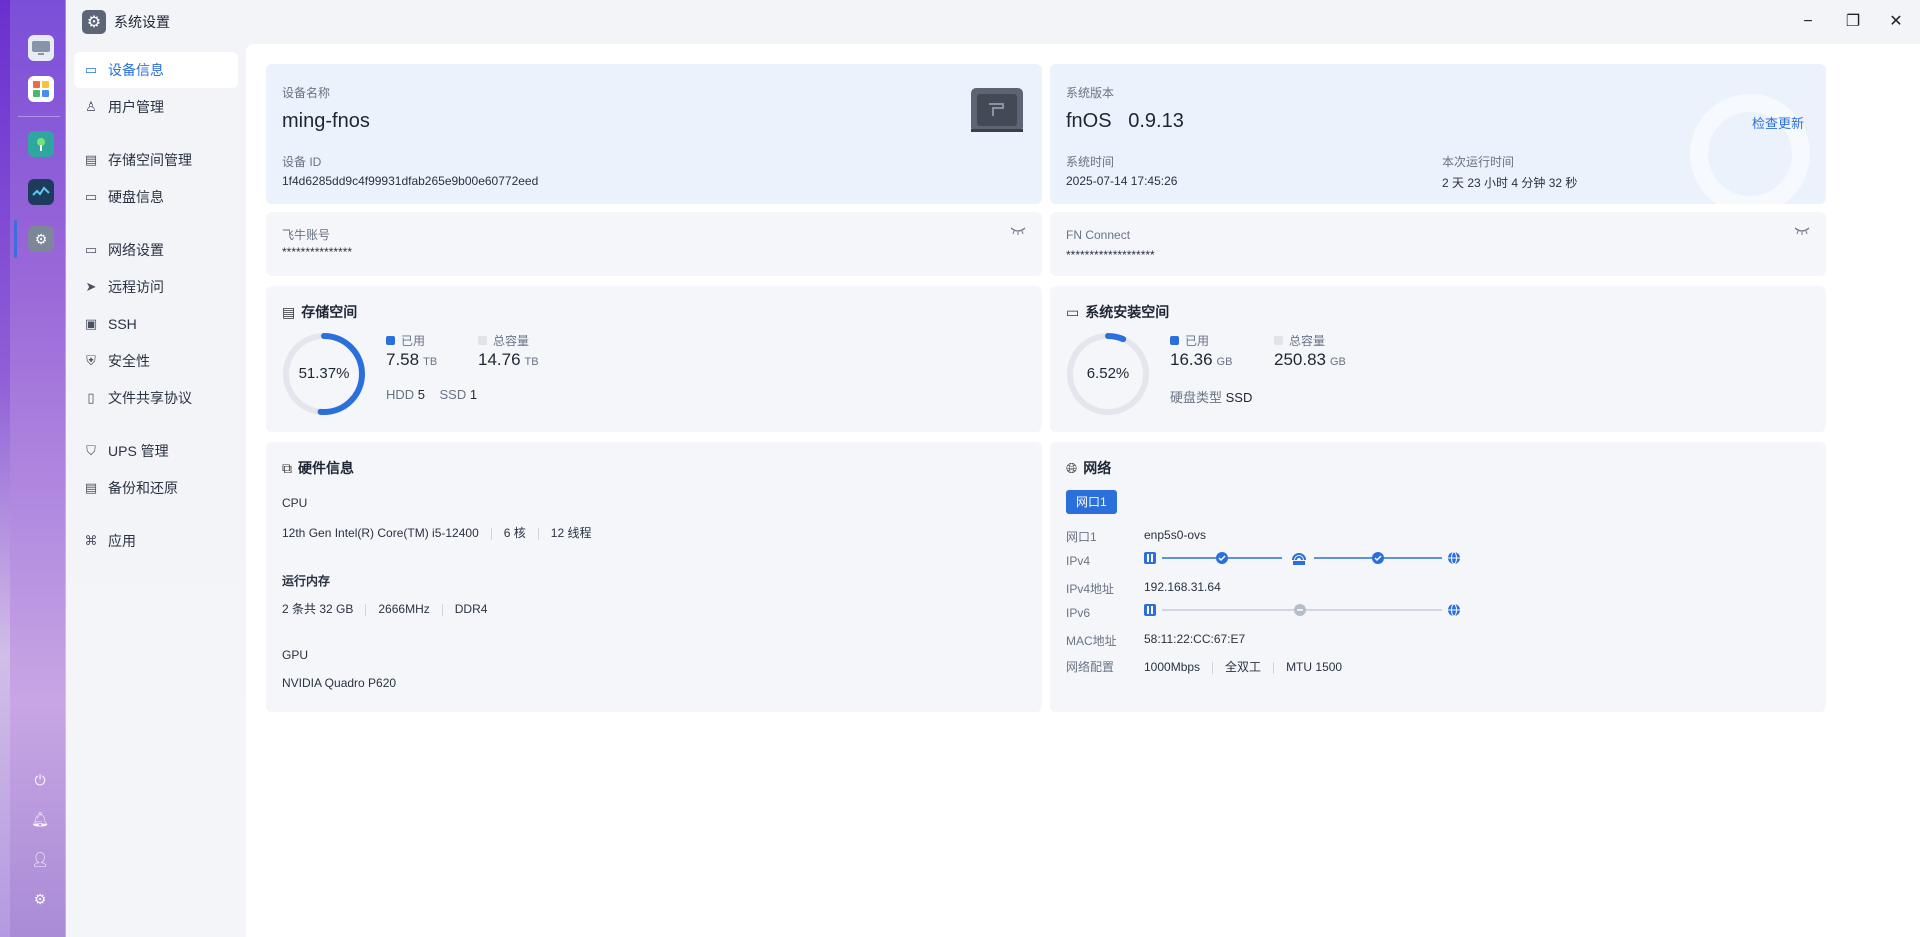  I want to click on account-label: 飞牛账号, so click(306, 235).